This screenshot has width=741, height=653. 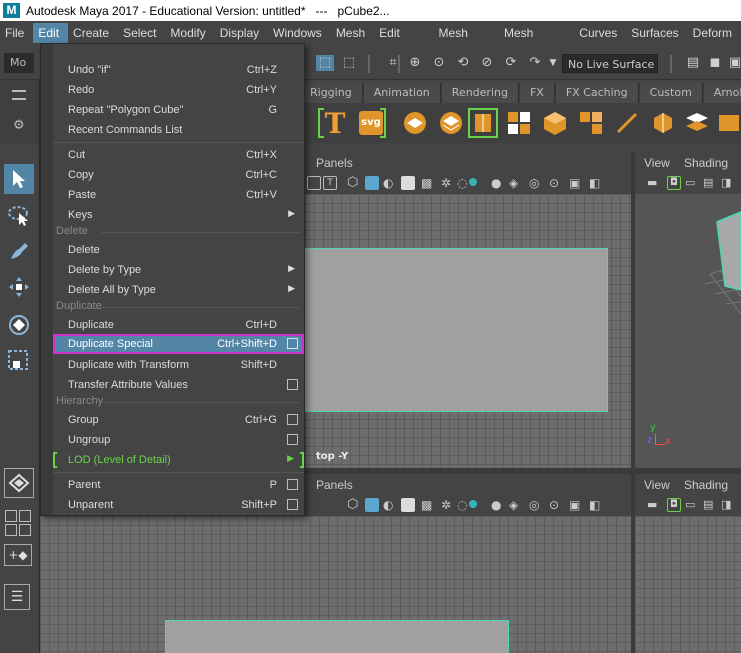 What do you see at coordinates (671, 93) in the screenshot?
I see `tab-custom: Custom` at bounding box center [671, 93].